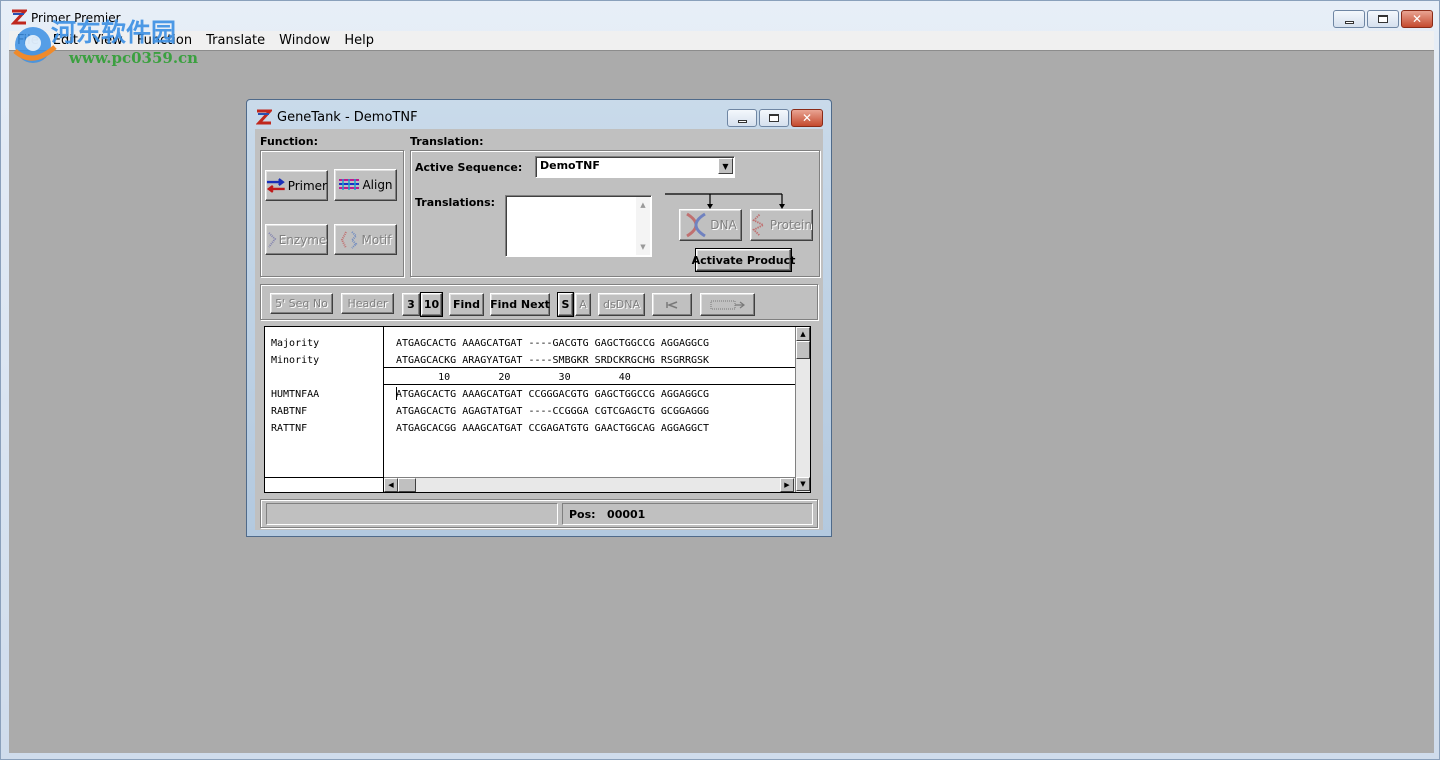 The height and width of the screenshot is (760, 1440). I want to click on hscroll-thumb, so click(407, 485).